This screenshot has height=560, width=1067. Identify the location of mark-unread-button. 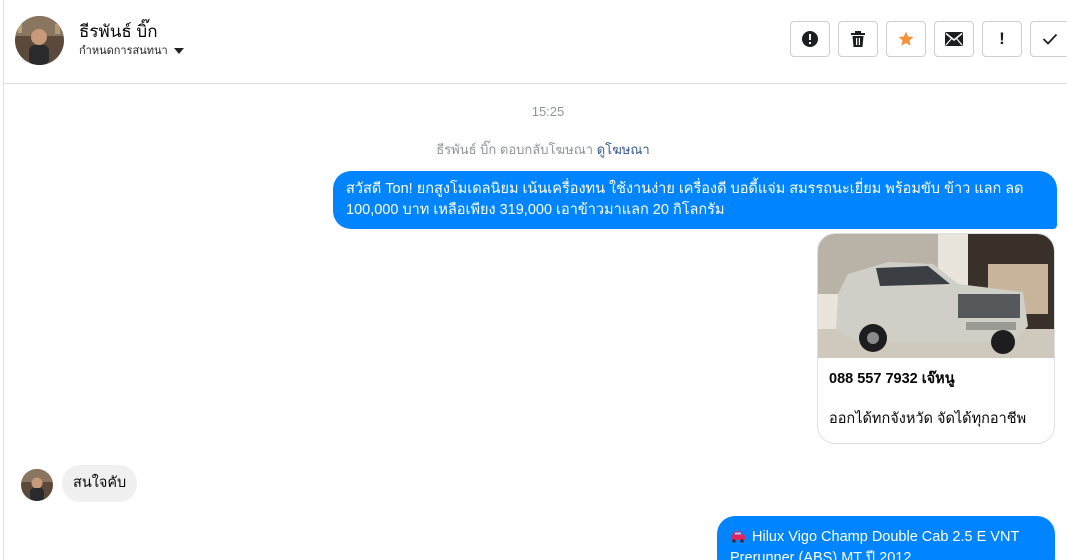
(954, 39).